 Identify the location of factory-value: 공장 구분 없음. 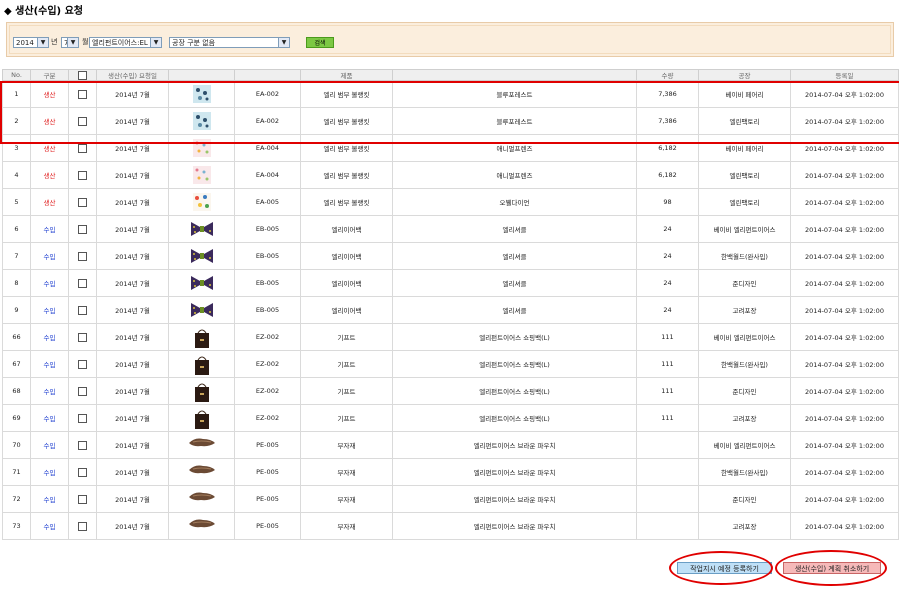
(194, 43).